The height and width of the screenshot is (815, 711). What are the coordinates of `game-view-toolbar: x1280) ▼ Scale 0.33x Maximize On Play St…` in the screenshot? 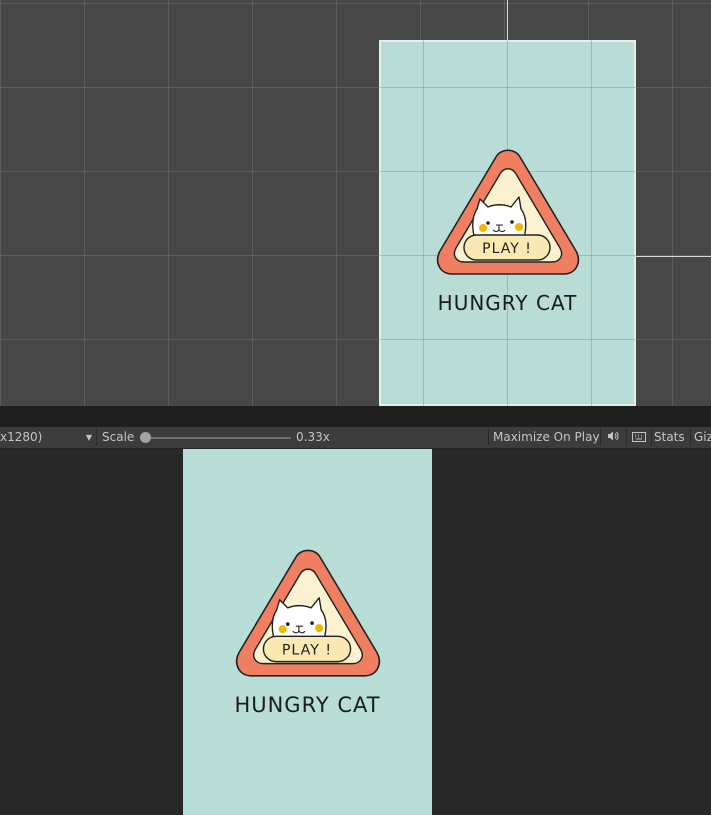 It's located at (355, 438).